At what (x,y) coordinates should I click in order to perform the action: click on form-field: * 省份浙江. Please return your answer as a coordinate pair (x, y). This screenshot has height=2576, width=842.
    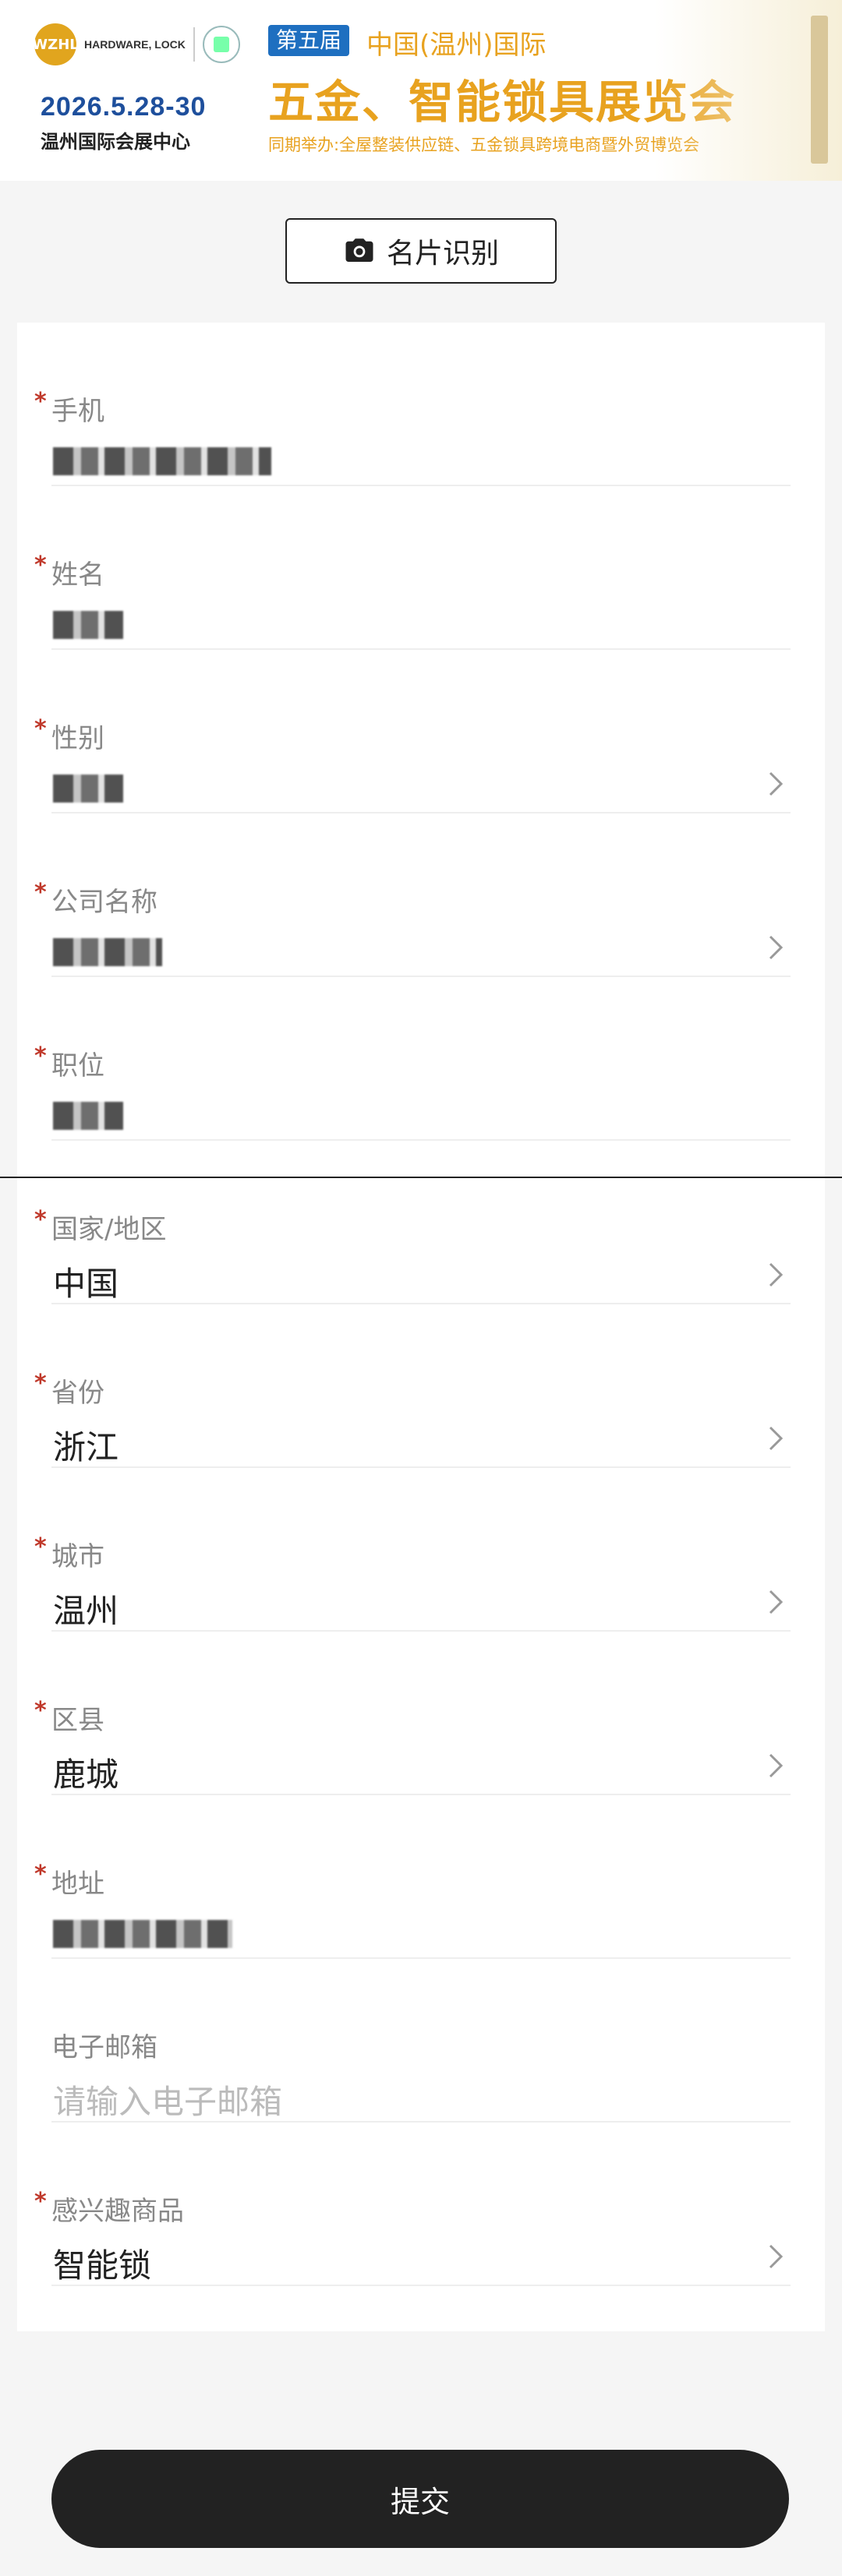
    Looking at the image, I should click on (421, 1386).